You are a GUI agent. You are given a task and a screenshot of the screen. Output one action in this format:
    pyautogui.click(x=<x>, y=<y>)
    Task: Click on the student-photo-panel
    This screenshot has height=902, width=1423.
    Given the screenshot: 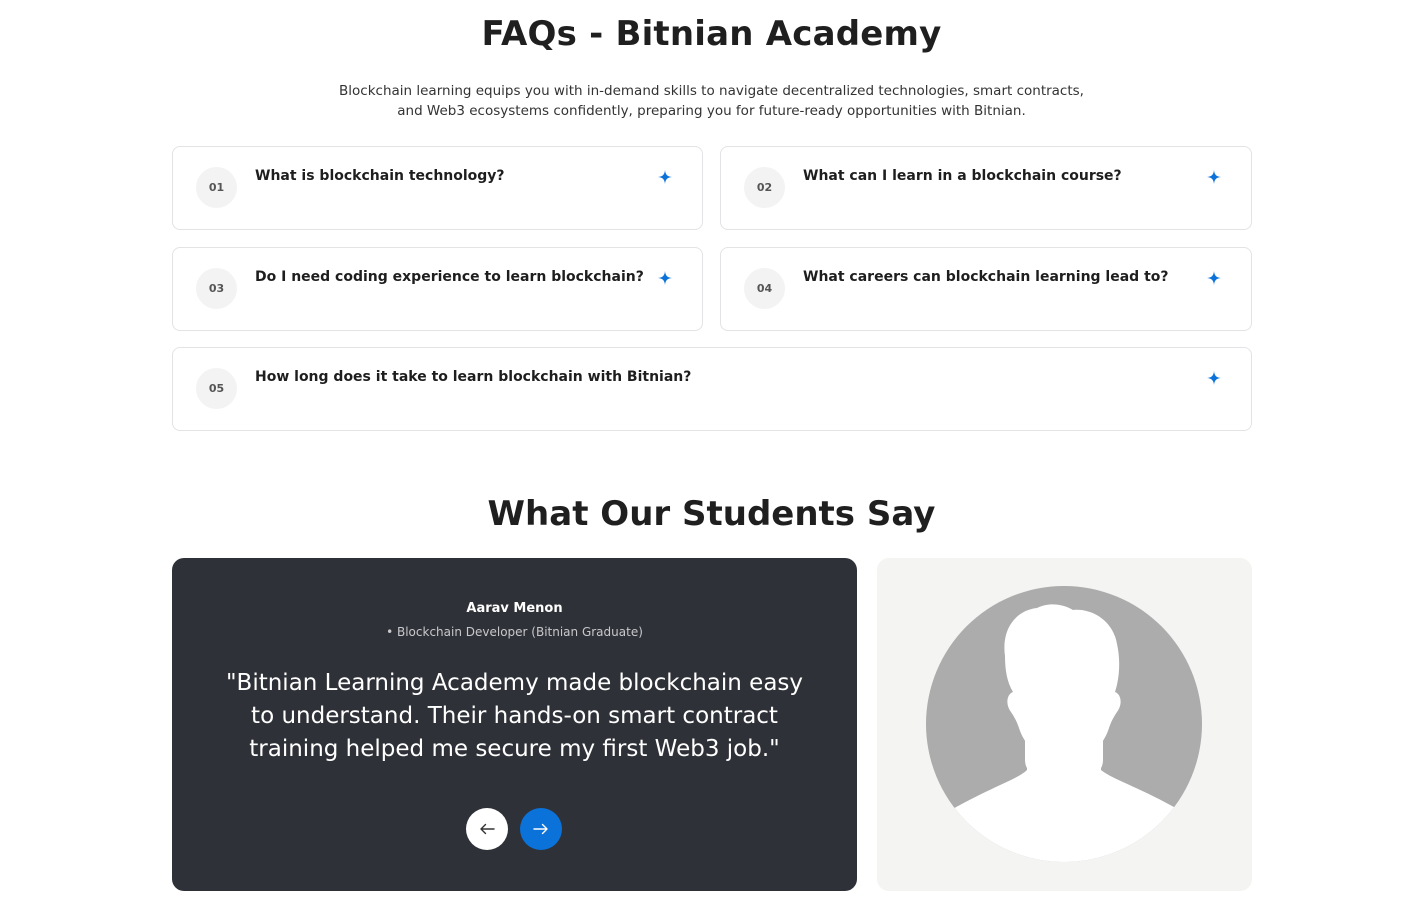 What is the action you would take?
    pyautogui.click(x=1064, y=724)
    